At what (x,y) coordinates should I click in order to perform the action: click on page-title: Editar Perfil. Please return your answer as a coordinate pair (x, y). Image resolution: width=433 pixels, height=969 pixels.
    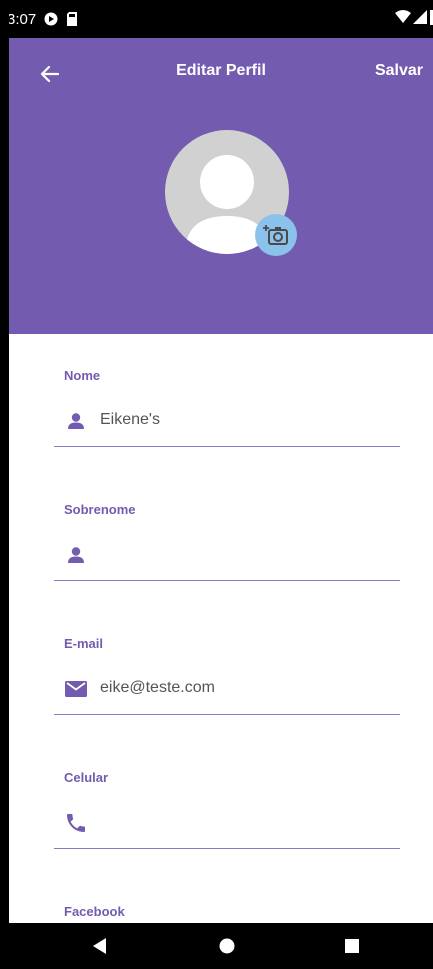
    Looking at the image, I should click on (221, 70).